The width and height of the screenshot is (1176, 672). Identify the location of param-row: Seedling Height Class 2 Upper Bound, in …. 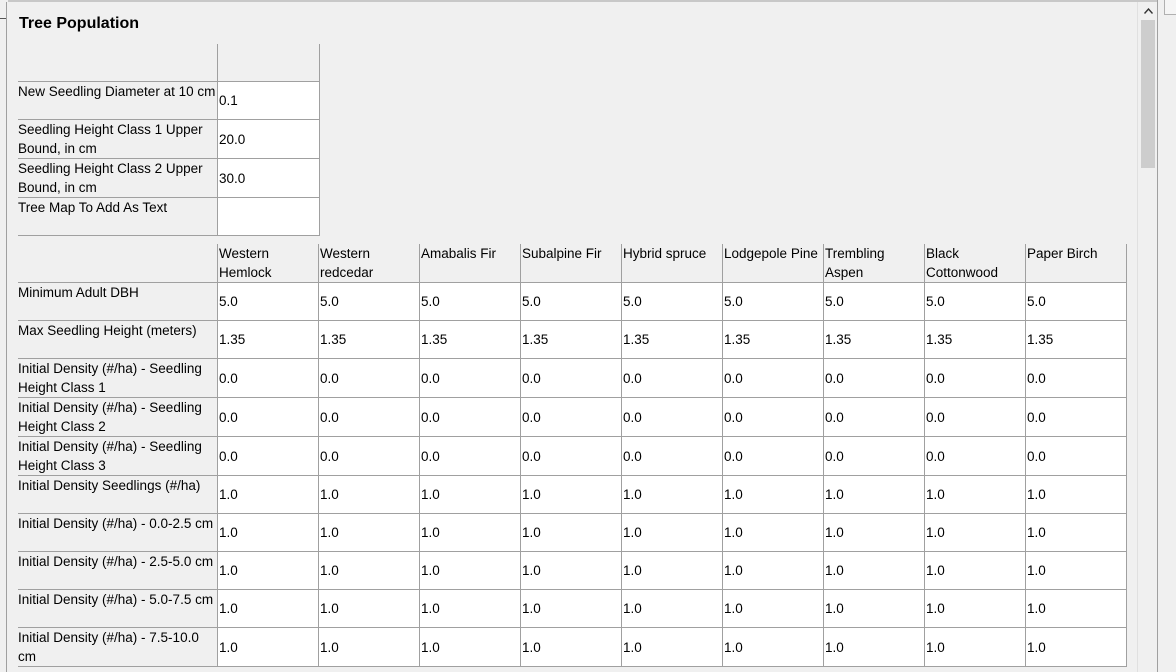
(169, 178).